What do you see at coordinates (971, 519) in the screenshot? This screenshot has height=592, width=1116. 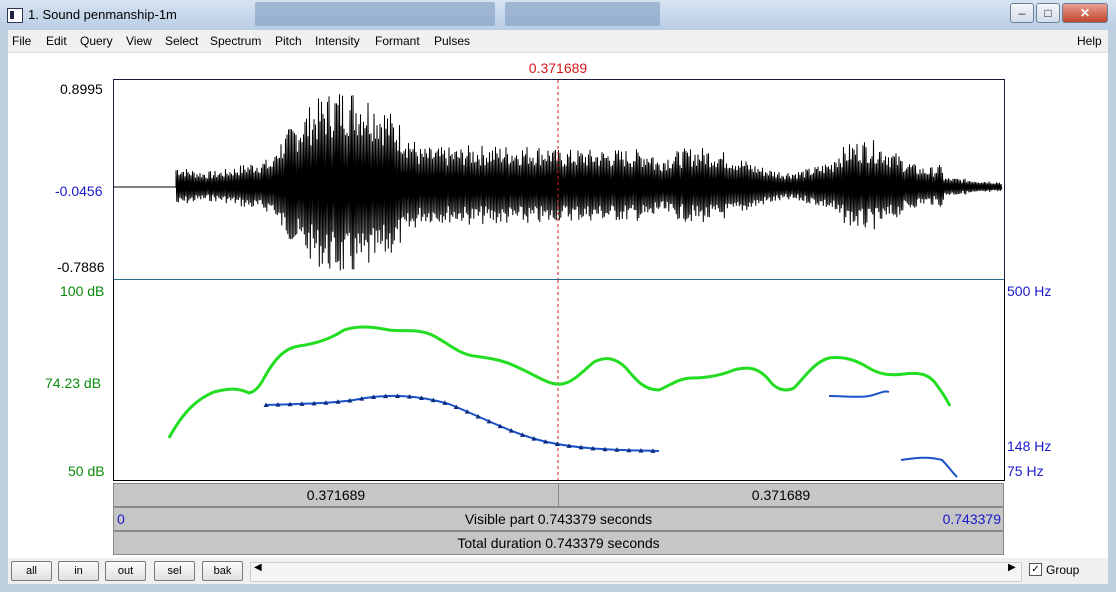 I see `visible-end-label: 0.743379` at bounding box center [971, 519].